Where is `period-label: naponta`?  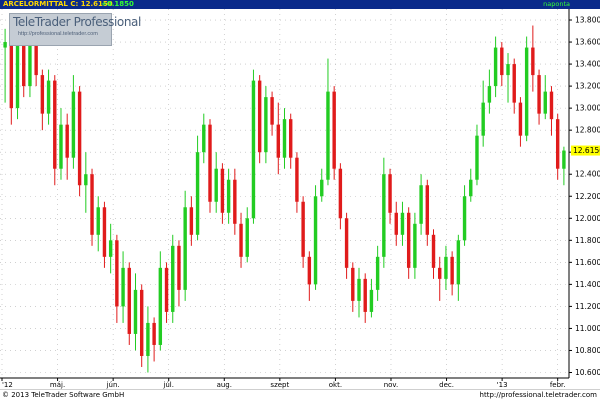 period-label: naponta is located at coordinates (556, 4).